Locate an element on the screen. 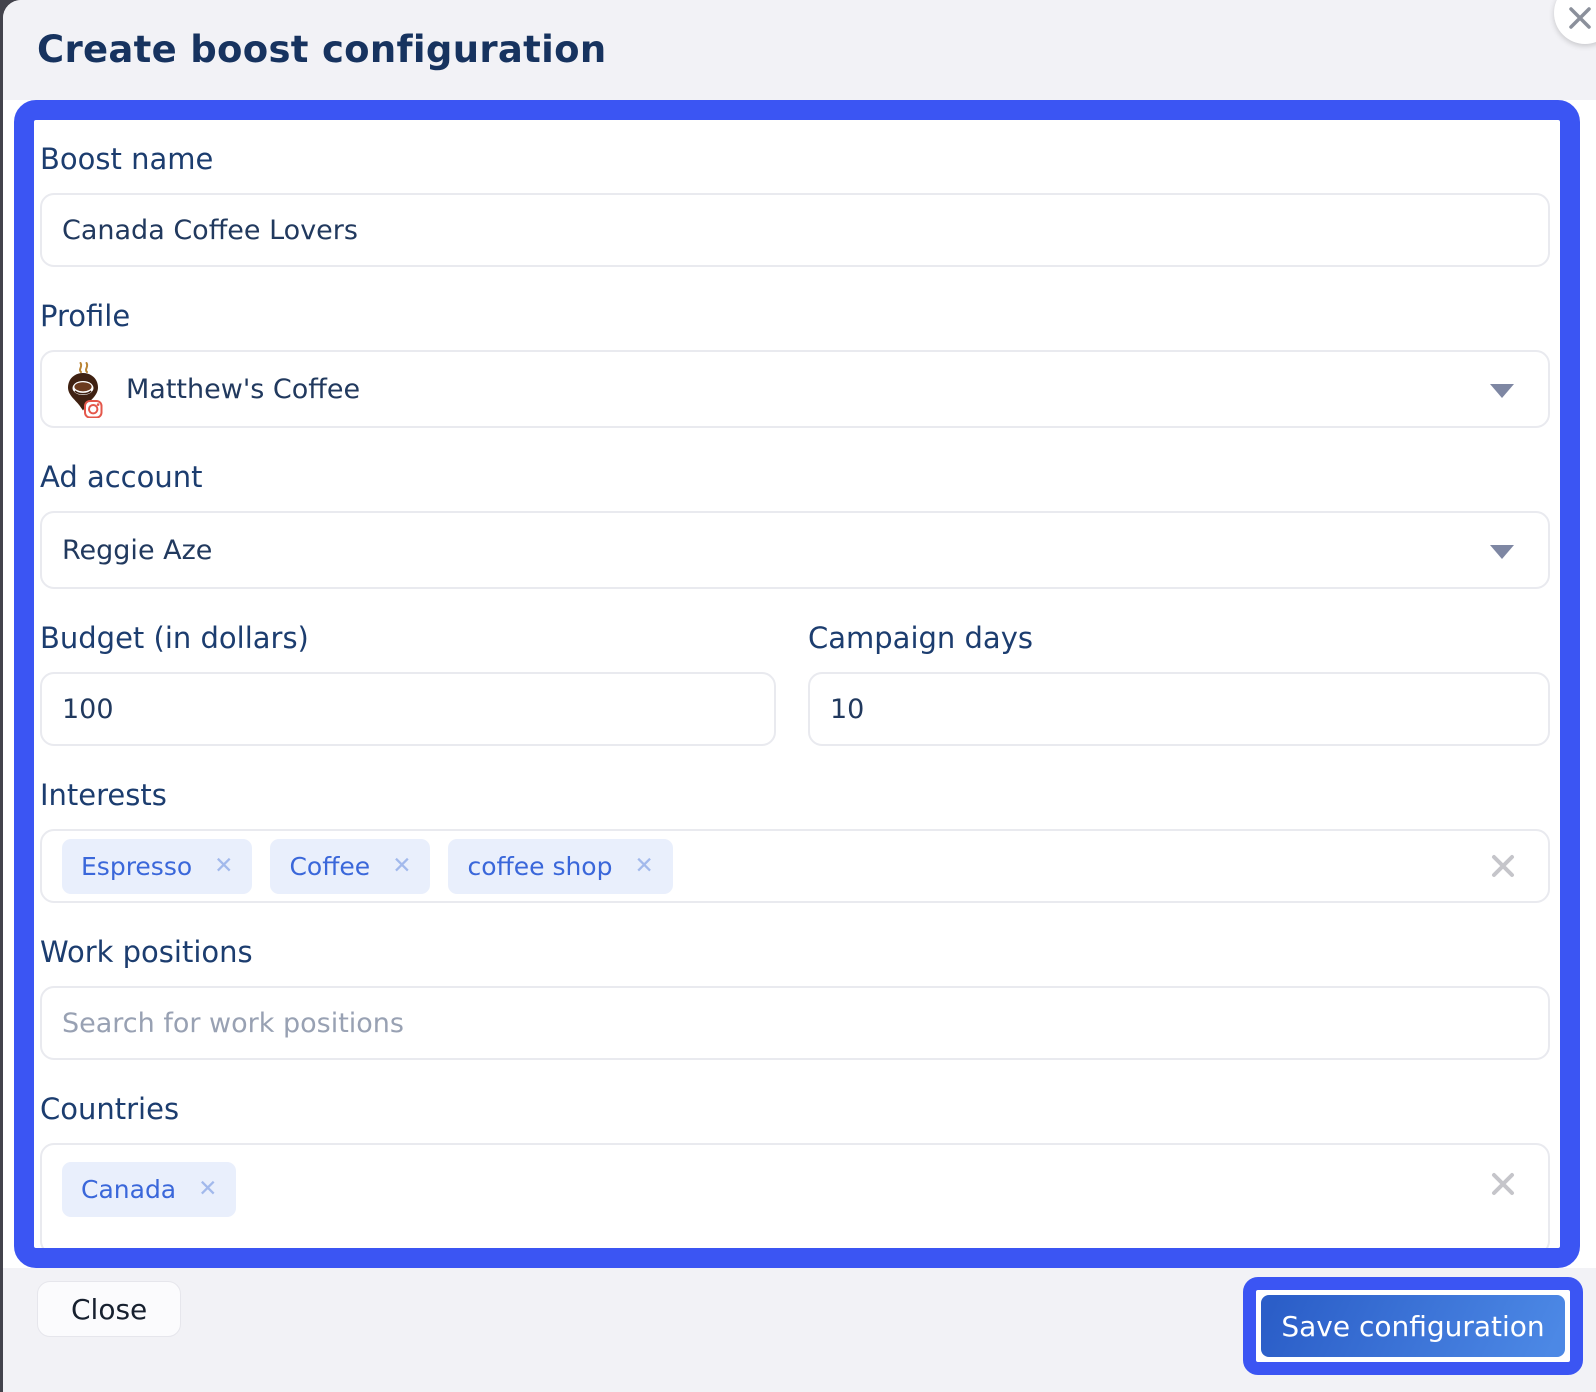 The width and height of the screenshot is (1596, 1392). campaign-days-label: Campaign days is located at coordinates (920, 638).